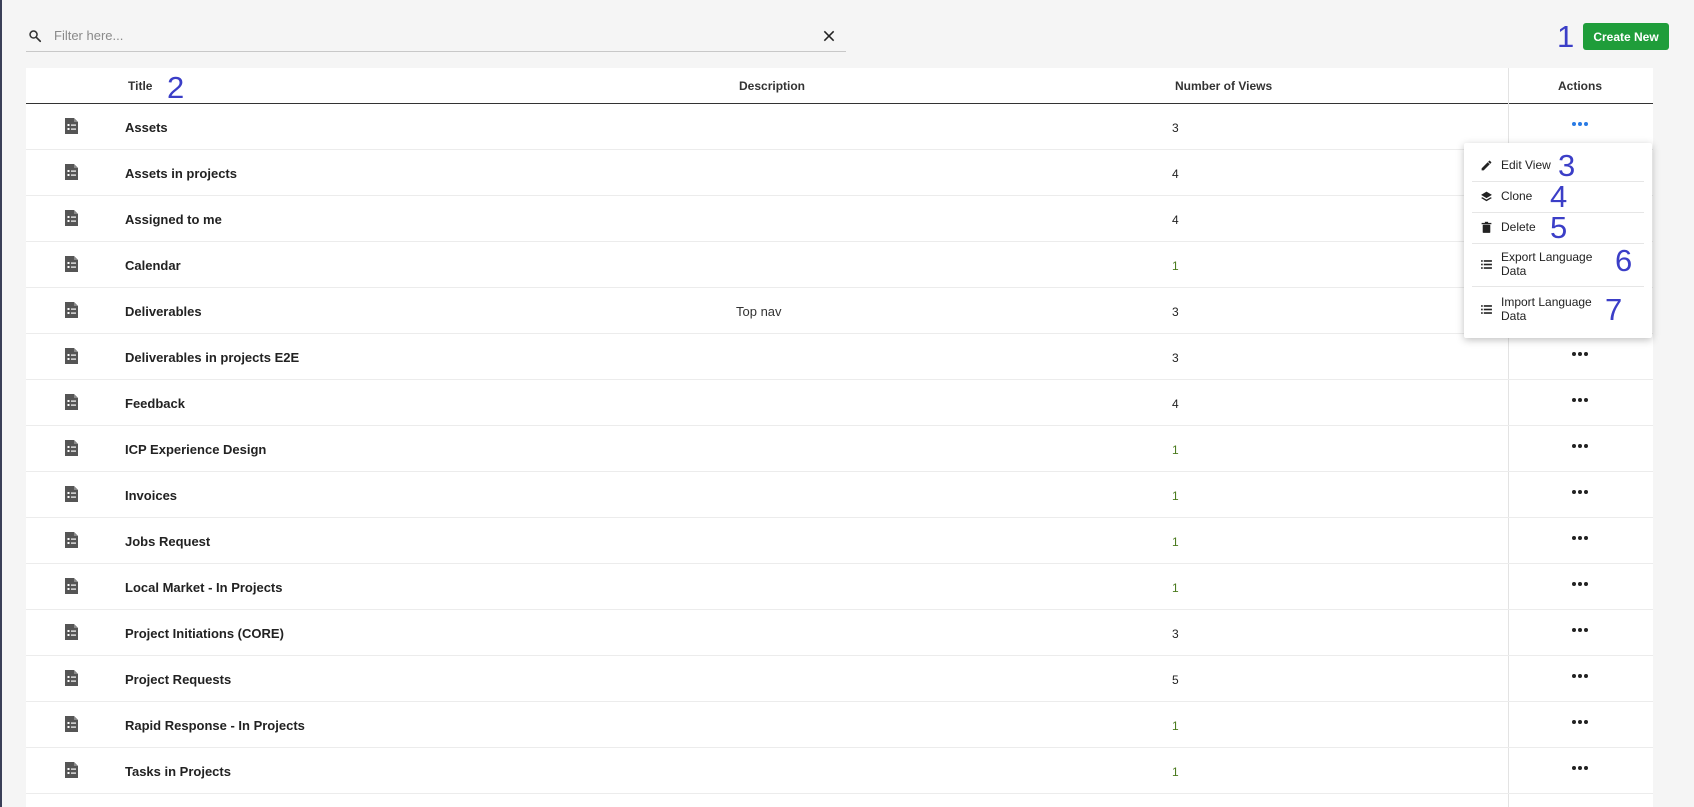 Image resolution: width=1694 pixels, height=807 pixels. What do you see at coordinates (1614, 309) in the screenshot?
I see `annotation-7: 7` at bounding box center [1614, 309].